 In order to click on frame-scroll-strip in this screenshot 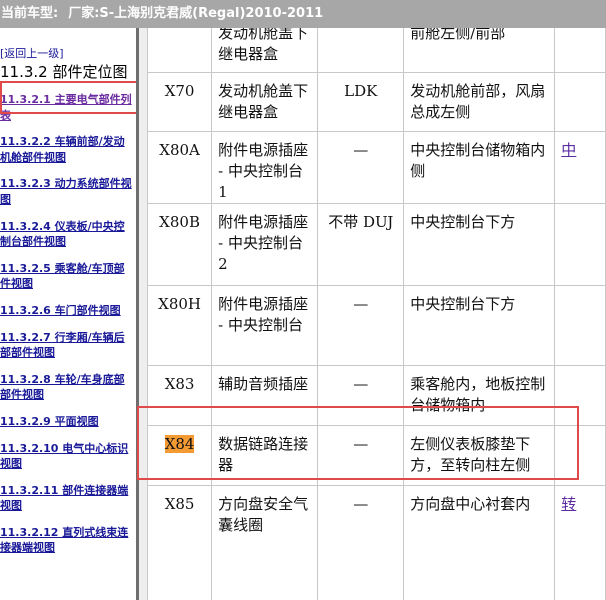, I will do `click(143, 314)`.